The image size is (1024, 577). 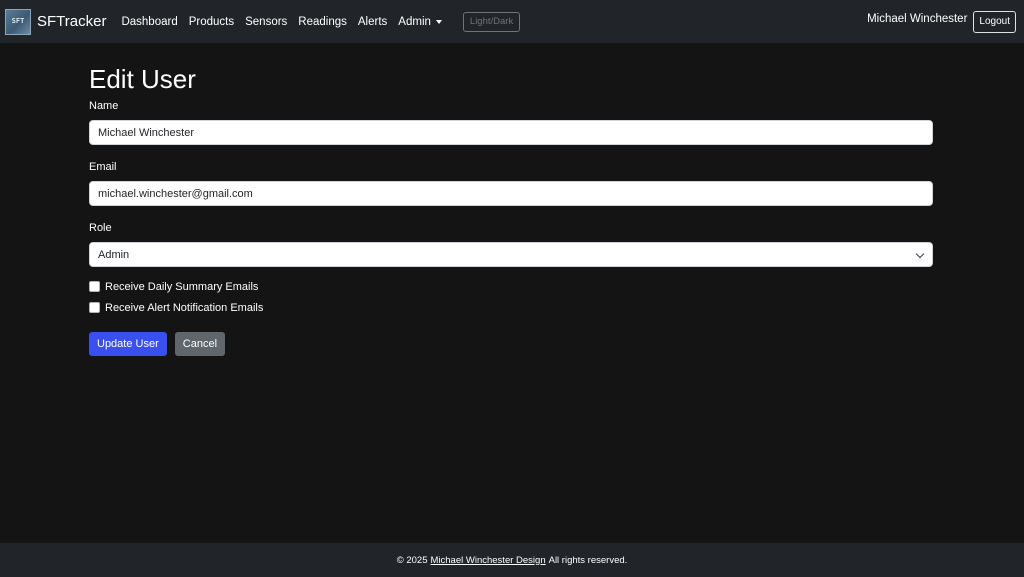 What do you see at coordinates (488, 560) in the screenshot?
I see `footer-designer-link: Michael Winchester Design` at bounding box center [488, 560].